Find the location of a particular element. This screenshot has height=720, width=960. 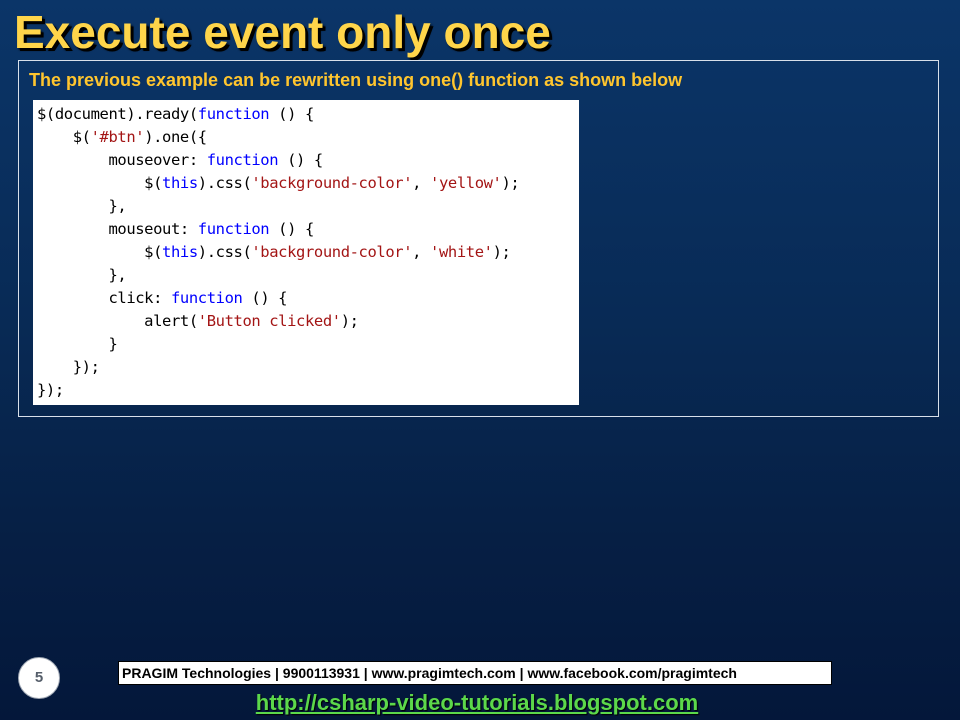

code-text: mouseover: is located at coordinates (122, 160).